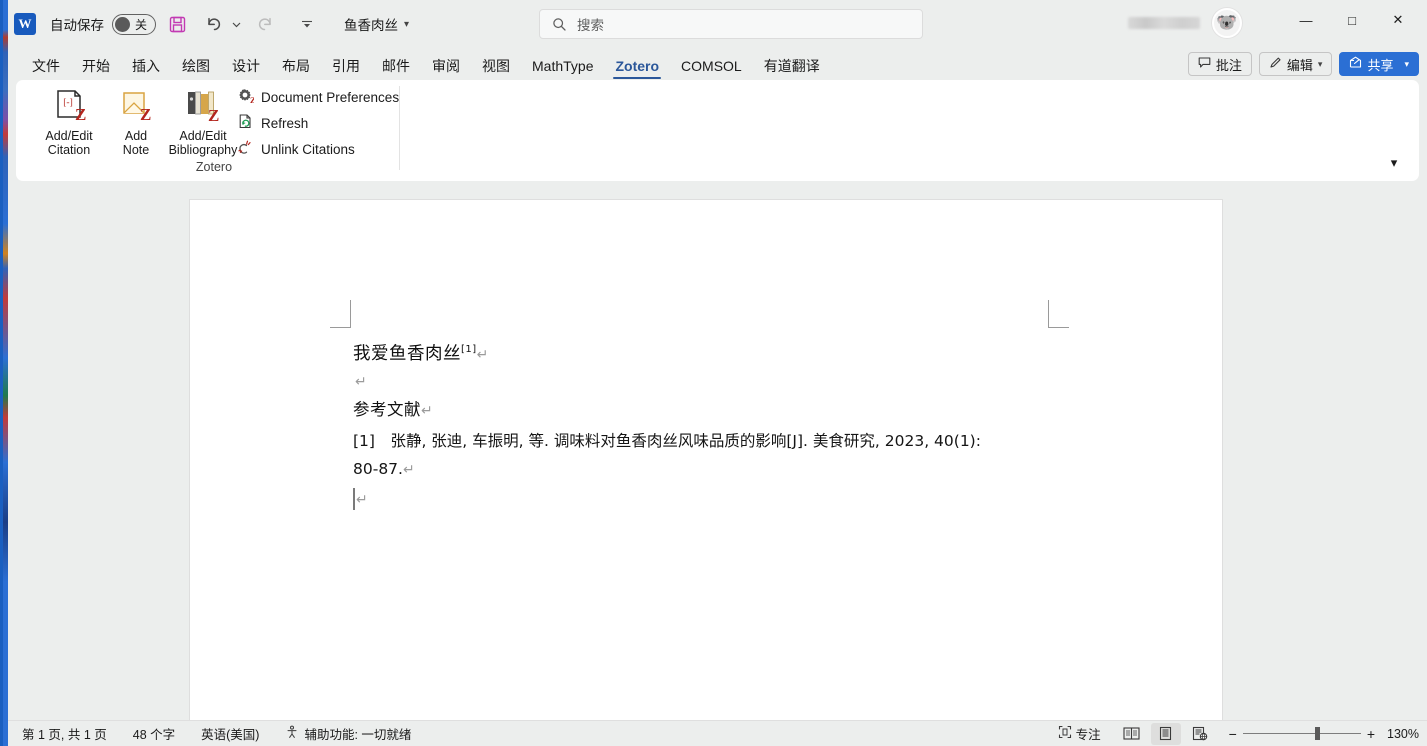  I want to click on accessibility-status: 辅助功能: 一切就绪, so click(348, 733).